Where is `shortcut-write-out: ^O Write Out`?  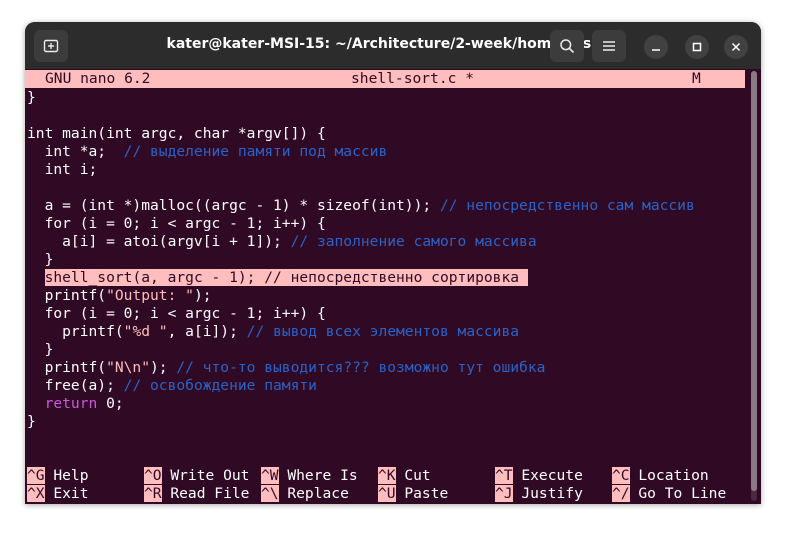
shortcut-write-out: ^O Write Out is located at coordinates (196, 476).